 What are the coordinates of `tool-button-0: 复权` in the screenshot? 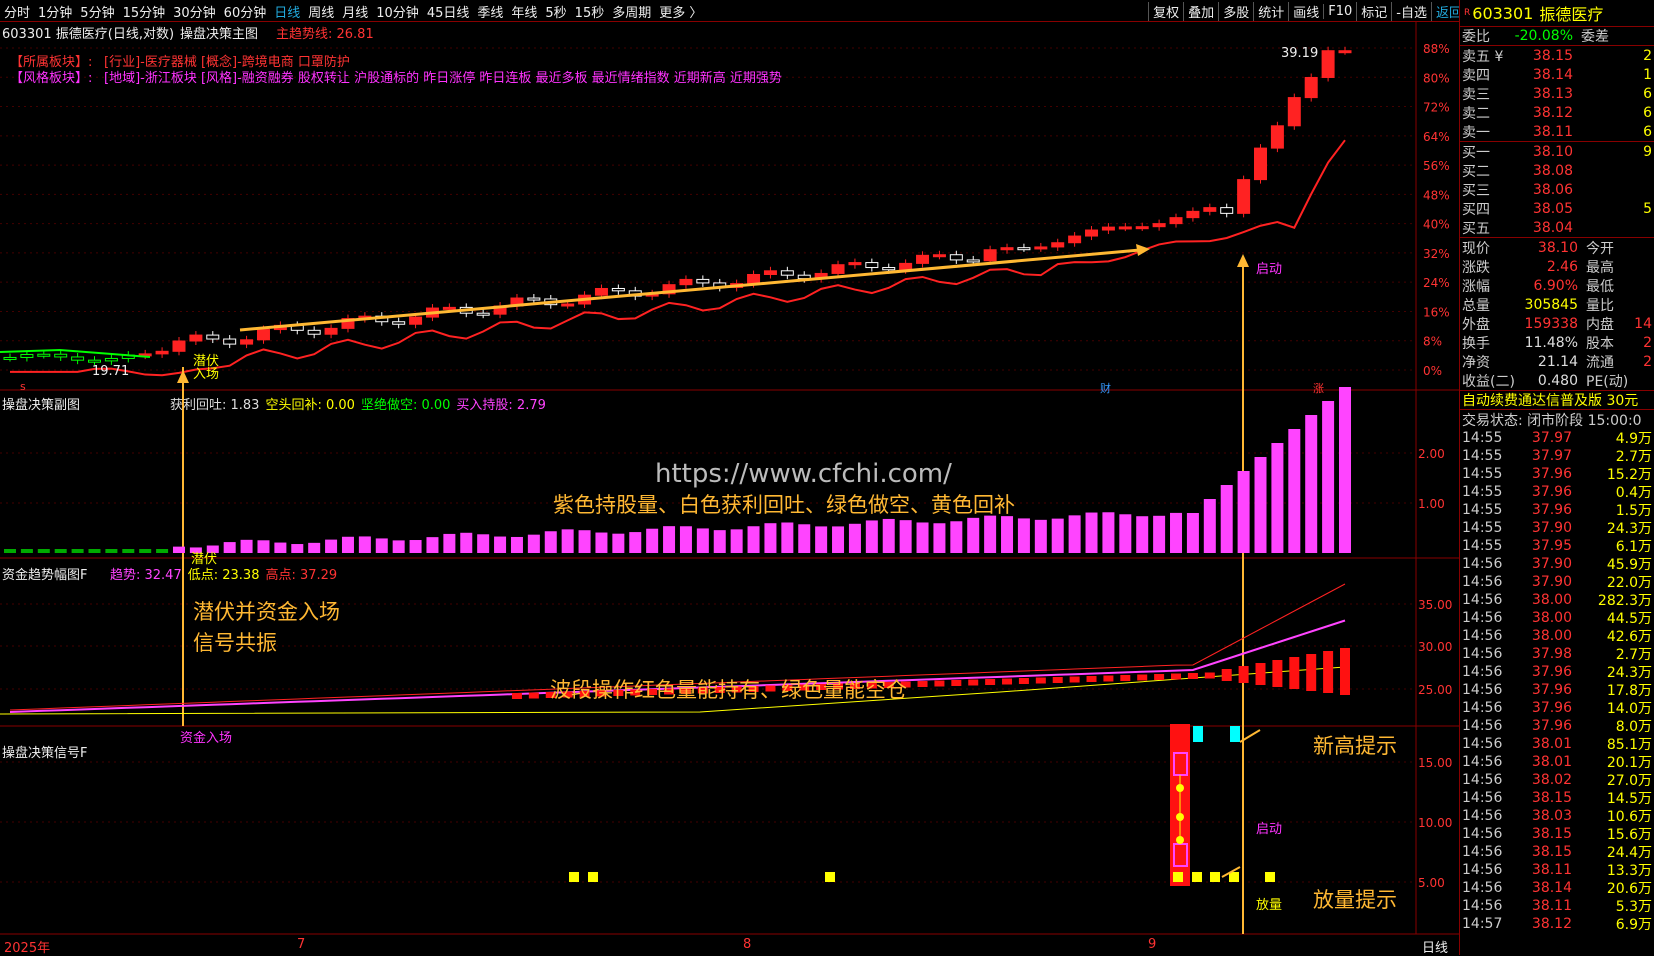 It's located at (1165, 11).